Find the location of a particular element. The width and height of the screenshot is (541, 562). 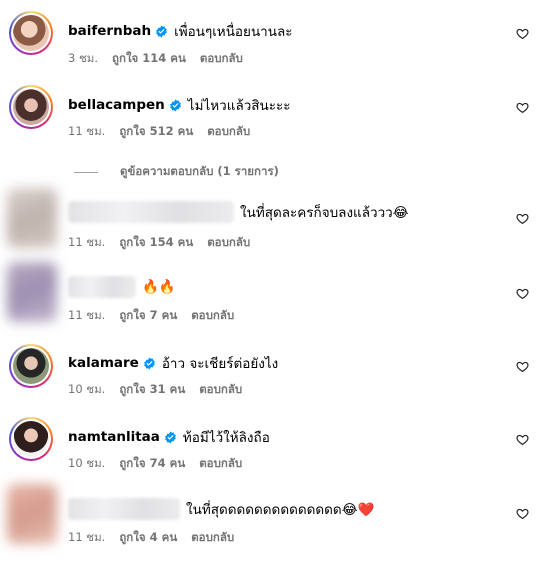

comment-time: 3 ชม. is located at coordinates (83, 58).